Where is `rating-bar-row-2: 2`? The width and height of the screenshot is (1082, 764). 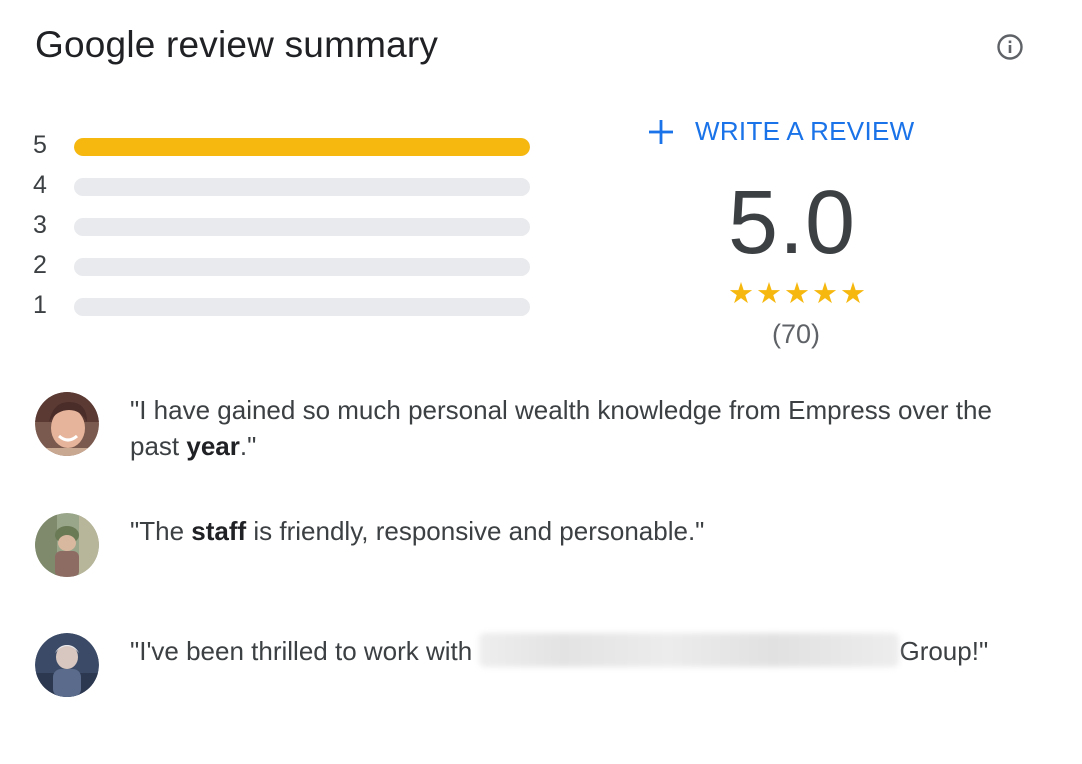
rating-bar-row-2: 2 is located at coordinates (283, 267).